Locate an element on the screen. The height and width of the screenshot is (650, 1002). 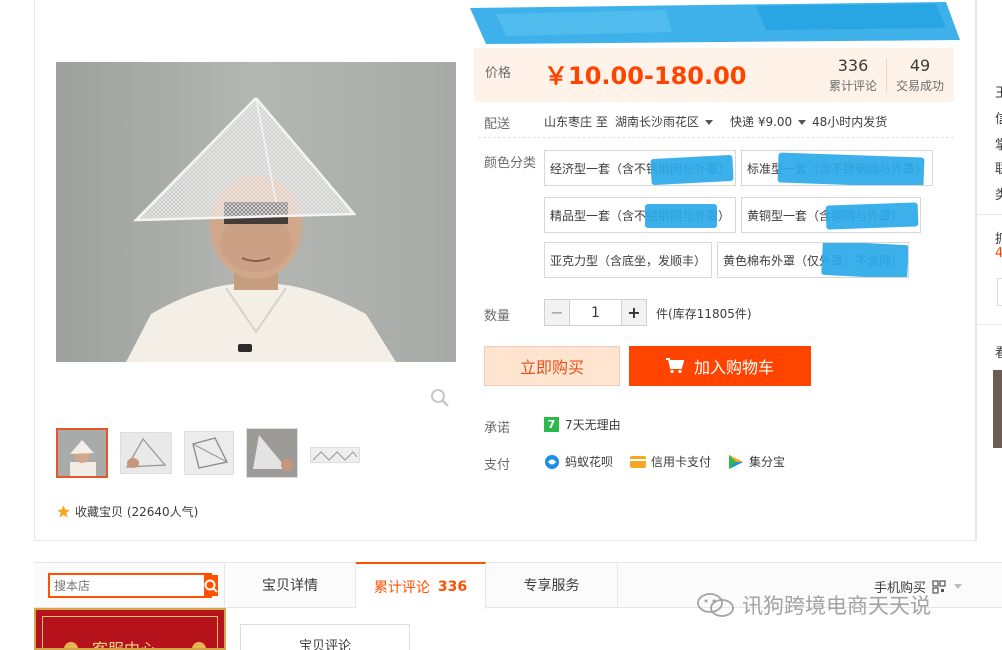
sku-option-2: 标准型一套（含不锈钢网与外罩） is located at coordinates (837, 168).